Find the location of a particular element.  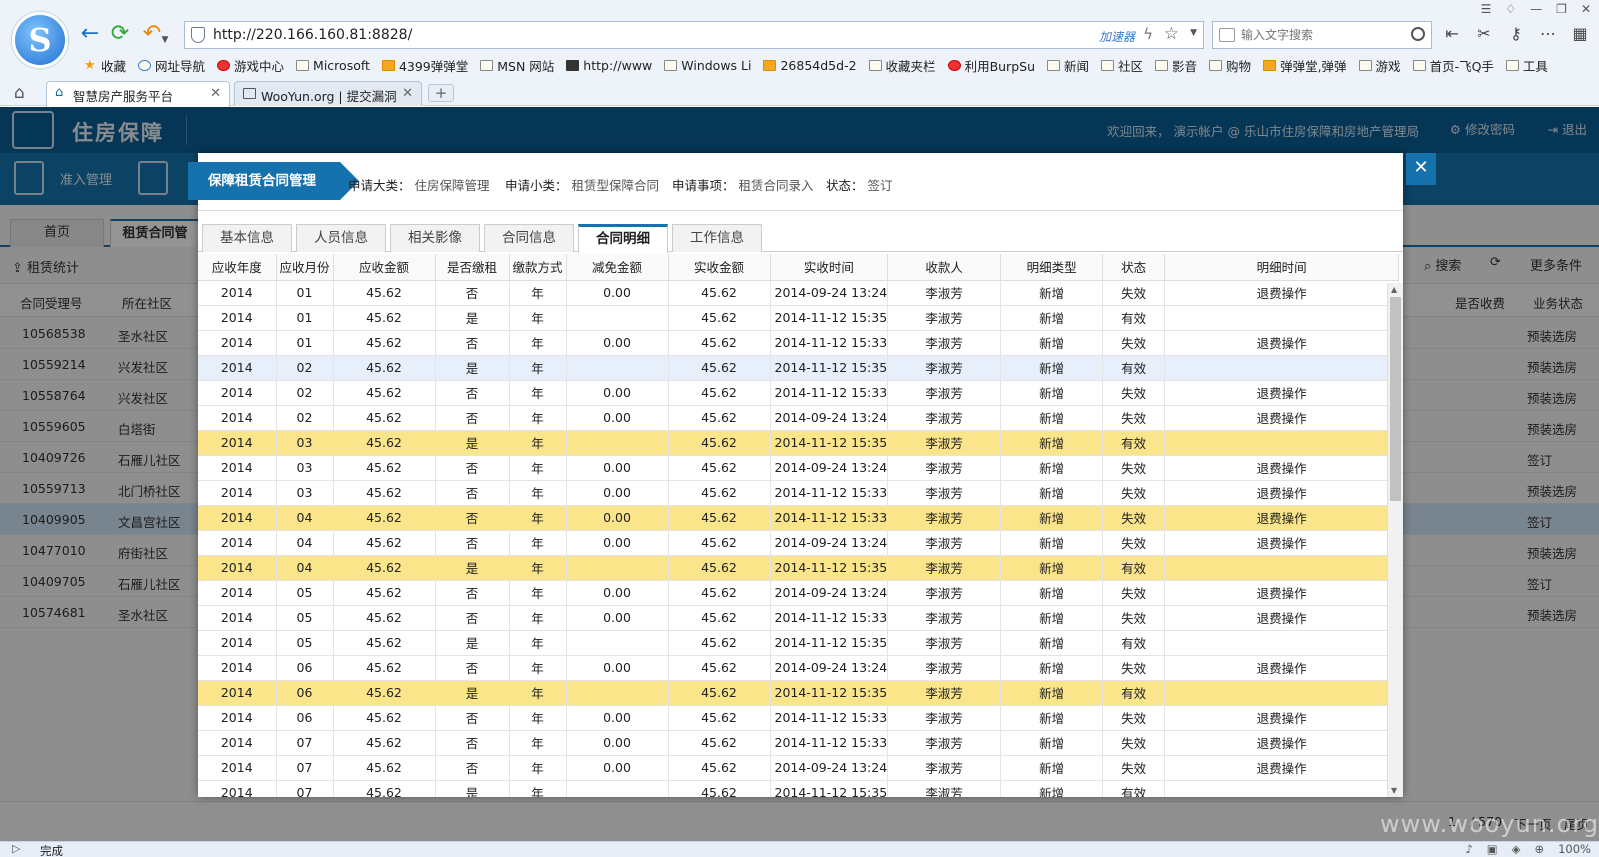

bookmark-item: ★ 收藏 is located at coordinates (105, 65).